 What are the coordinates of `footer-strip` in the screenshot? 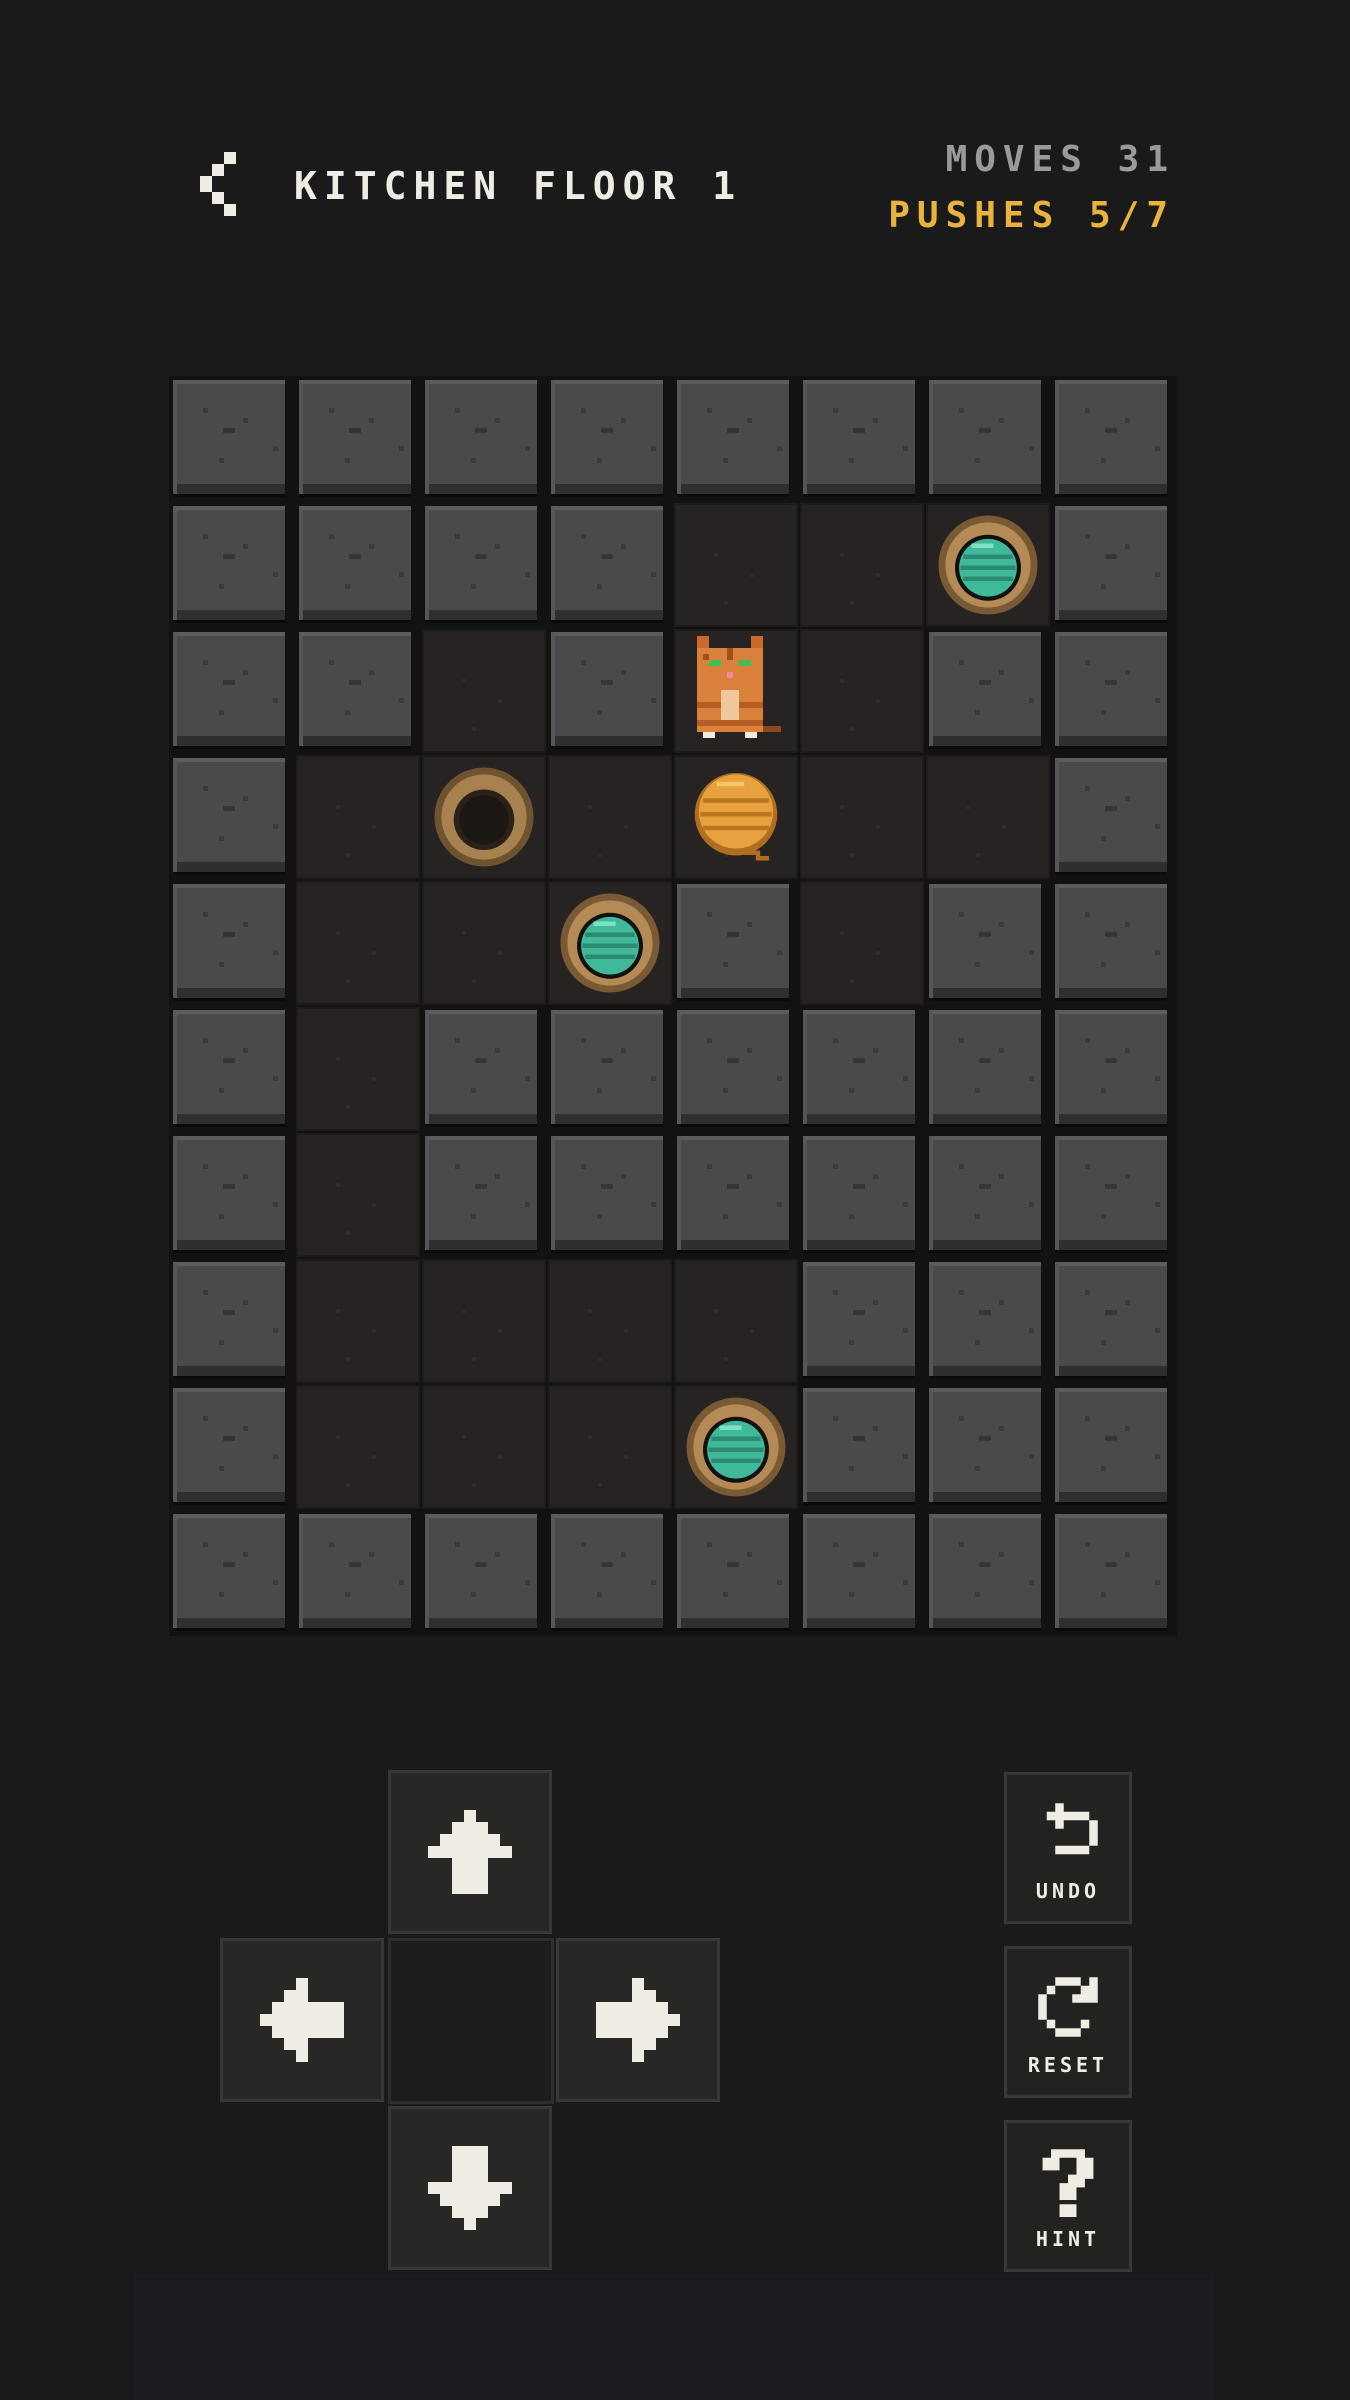 It's located at (674, 2337).